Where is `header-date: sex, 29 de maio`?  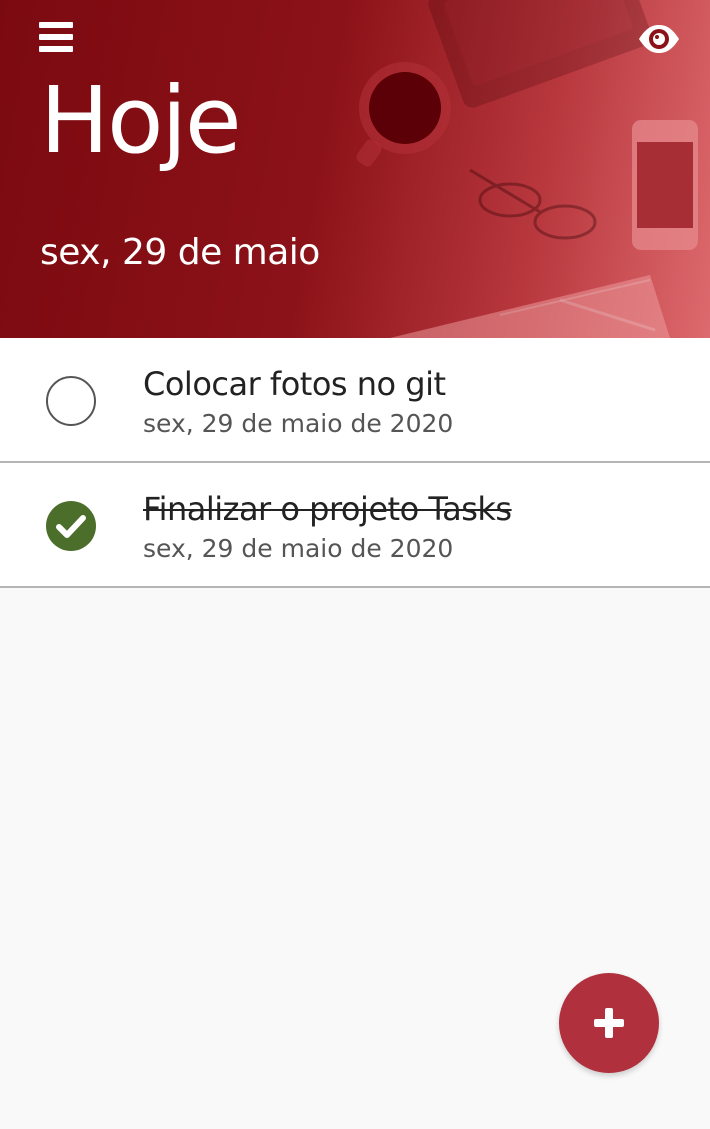 header-date: sex, 29 de maio is located at coordinates (180, 252).